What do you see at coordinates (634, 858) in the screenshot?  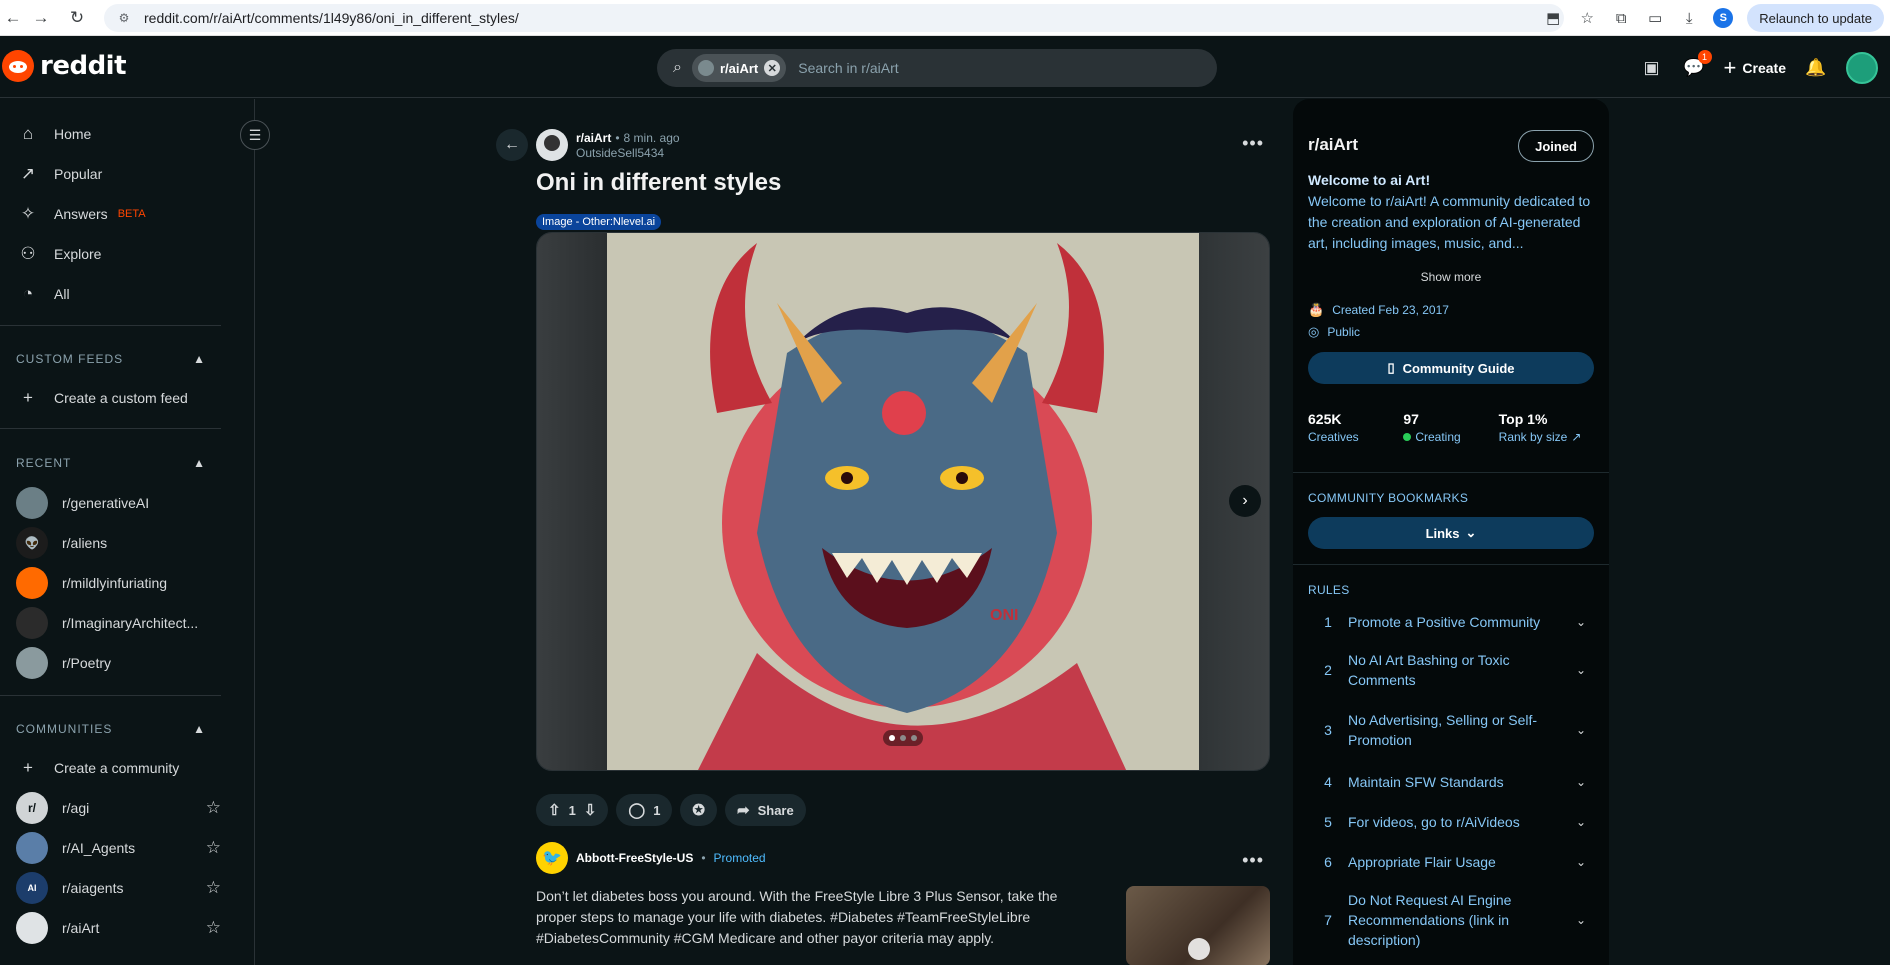 I see `advertiser-name: Abbott-FreeStyle-US` at bounding box center [634, 858].